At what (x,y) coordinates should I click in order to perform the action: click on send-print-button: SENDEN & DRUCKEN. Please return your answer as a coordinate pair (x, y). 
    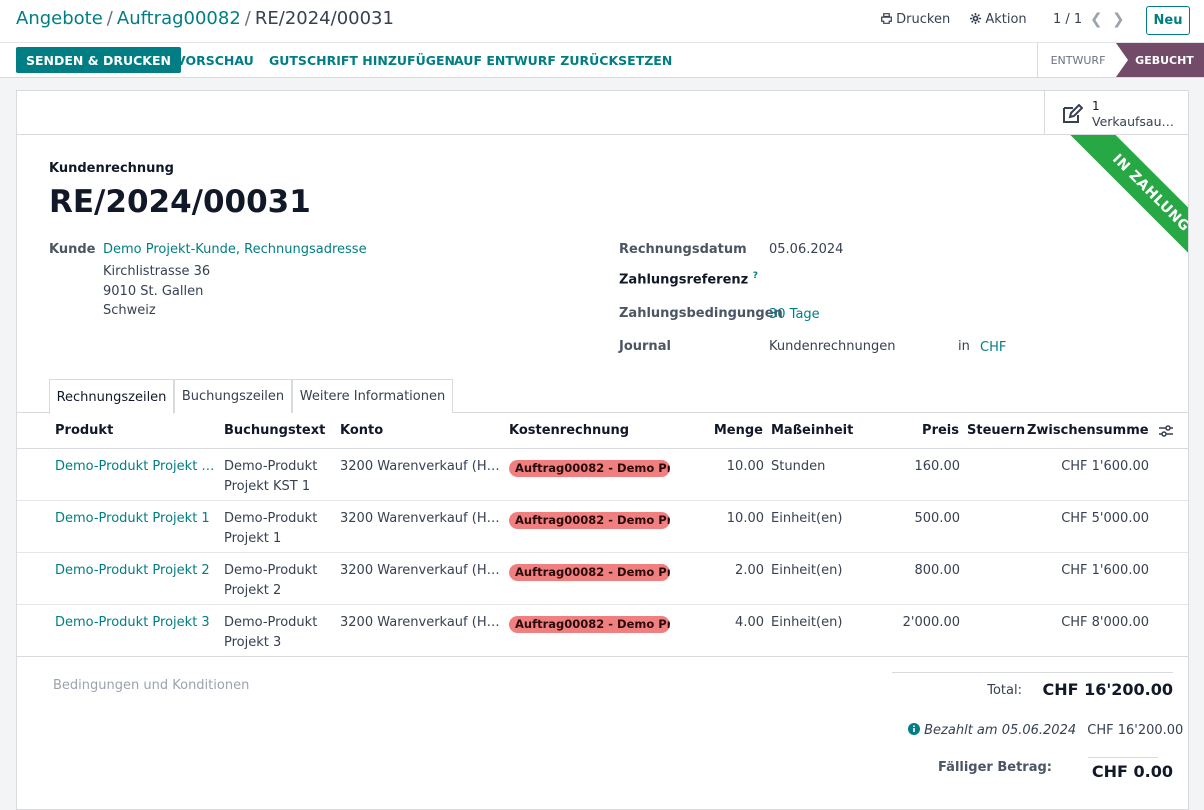
    Looking at the image, I should click on (98, 60).